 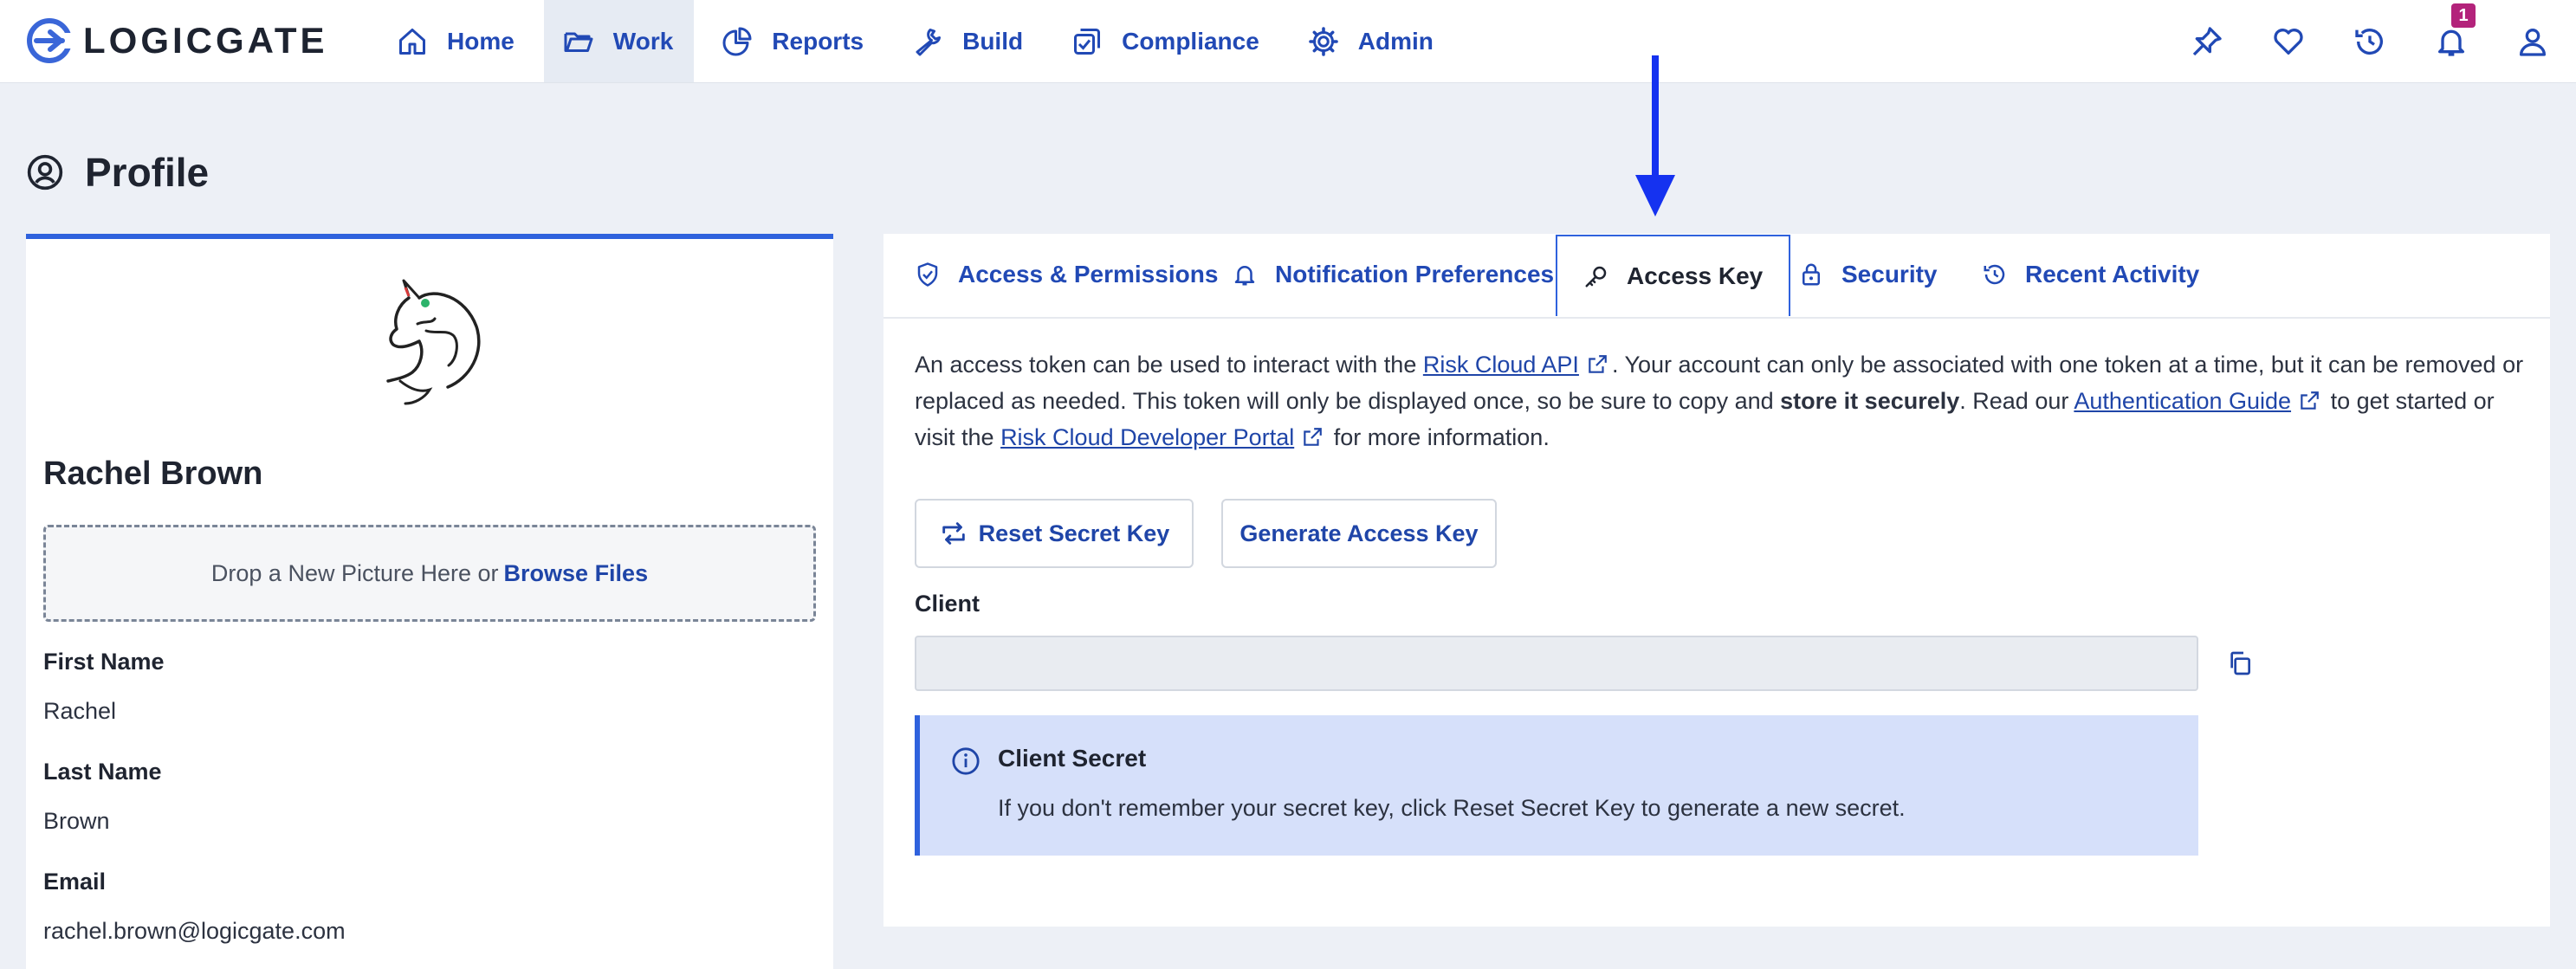 What do you see at coordinates (576, 573) in the screenshot?
I see `browse-files-link: Browse Files` at bounding box center [576, 573].